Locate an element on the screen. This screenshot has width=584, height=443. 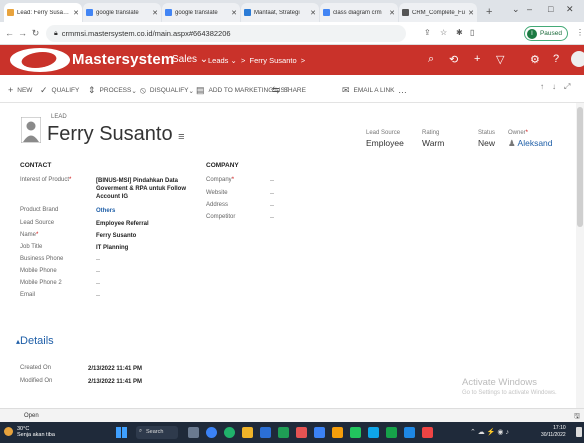
profile-button: I Paused is located at coordinates (545, 33).